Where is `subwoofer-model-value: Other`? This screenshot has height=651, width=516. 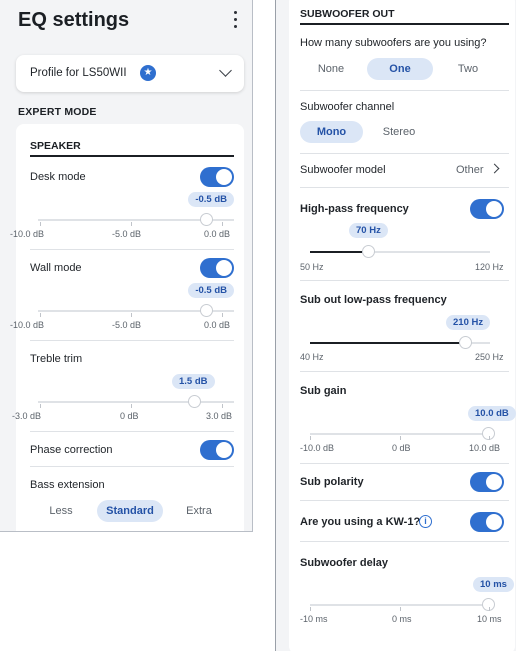 subwoofer-model-value: Other is located at coordinates (470, 170).